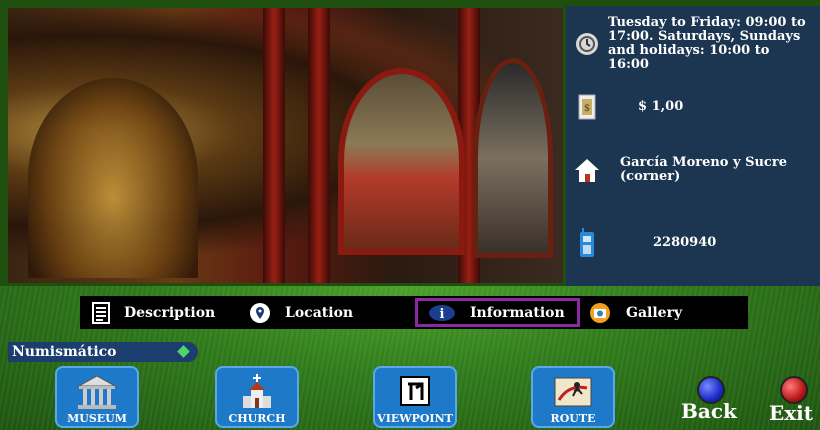  What do you see at coordinates (587, 243) in the screenshot?
I see `phone-icon` at bounding box center [587, 243].